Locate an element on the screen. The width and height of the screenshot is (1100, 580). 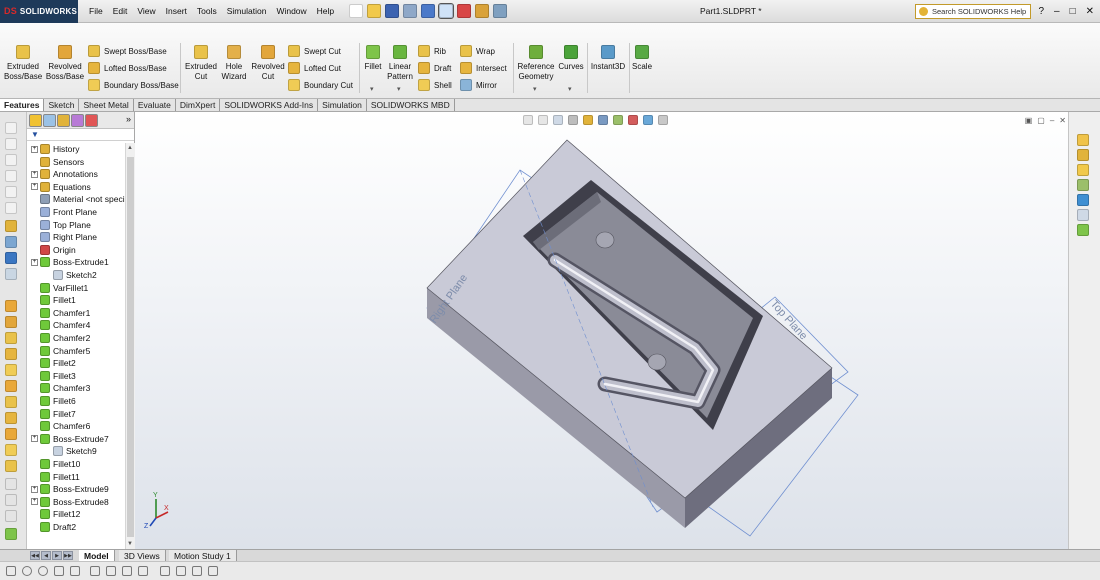
menu-edit: Edit is located at coordinates (120, 11).